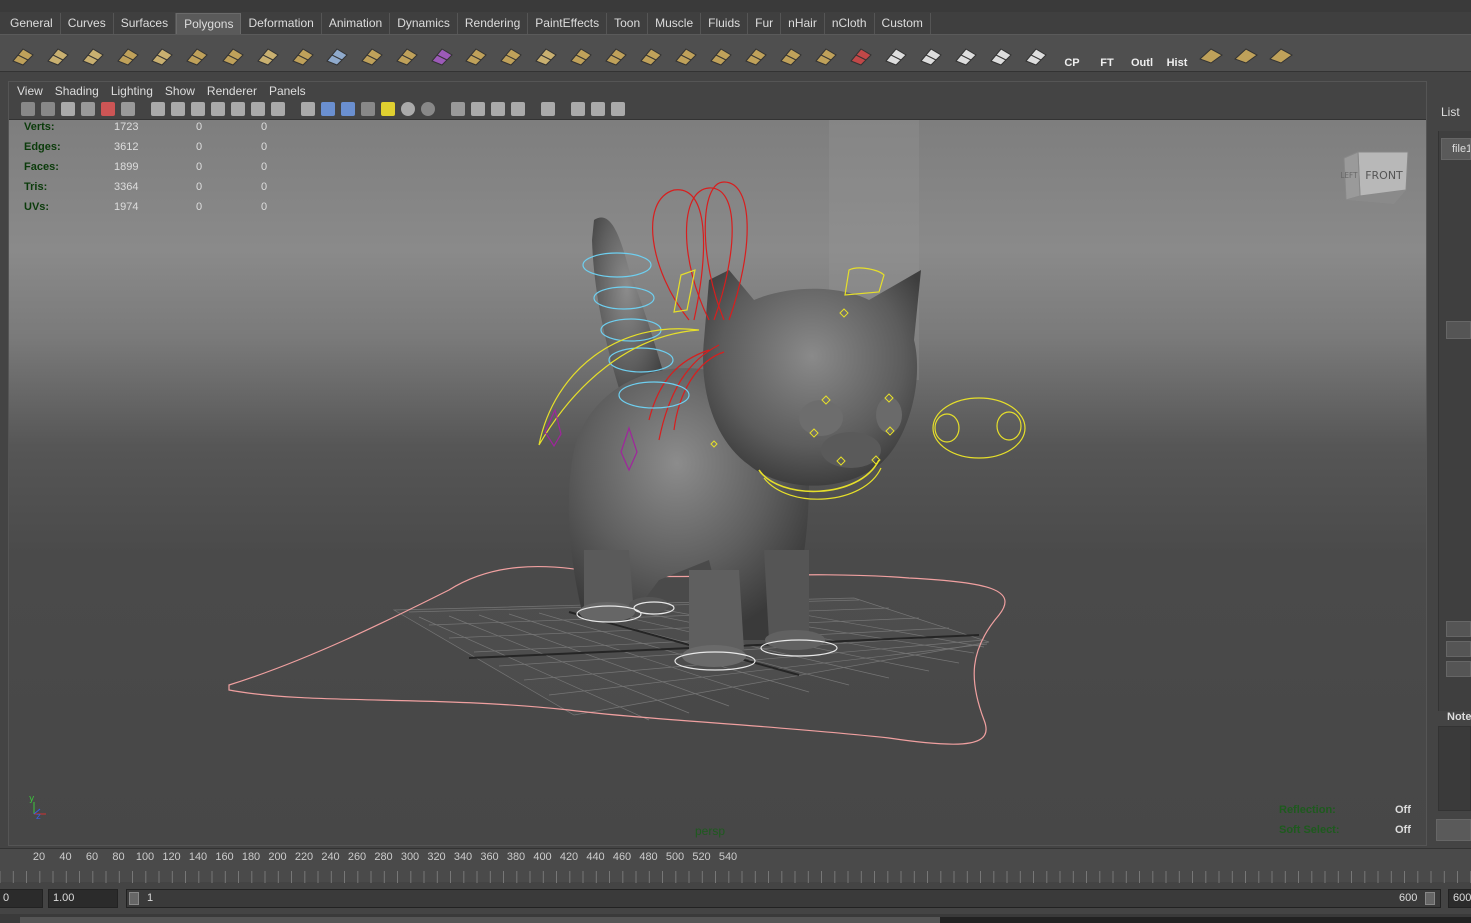  Describe the element at coordinates (1458, 330) in the screenshot. I see `chevron-down-icon` at that location.